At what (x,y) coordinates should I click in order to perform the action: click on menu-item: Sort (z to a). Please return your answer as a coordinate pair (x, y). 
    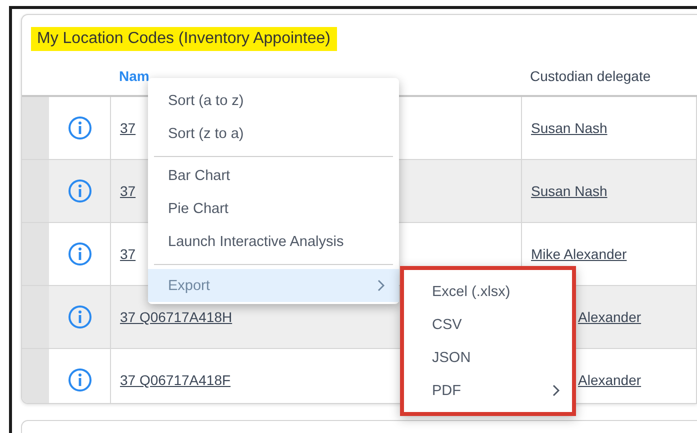
    Looking at the image, I should click on (273, 133).